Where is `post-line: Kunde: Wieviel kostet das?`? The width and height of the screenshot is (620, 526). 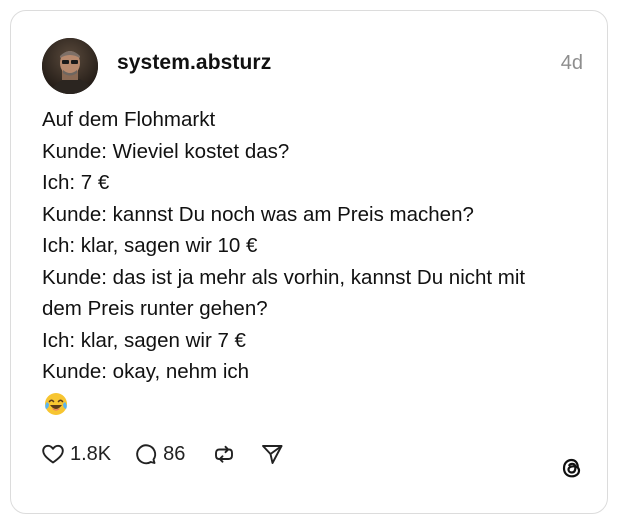
post-line: Kunde: Wieviel kostet das? is located at coordinates (166, 151).